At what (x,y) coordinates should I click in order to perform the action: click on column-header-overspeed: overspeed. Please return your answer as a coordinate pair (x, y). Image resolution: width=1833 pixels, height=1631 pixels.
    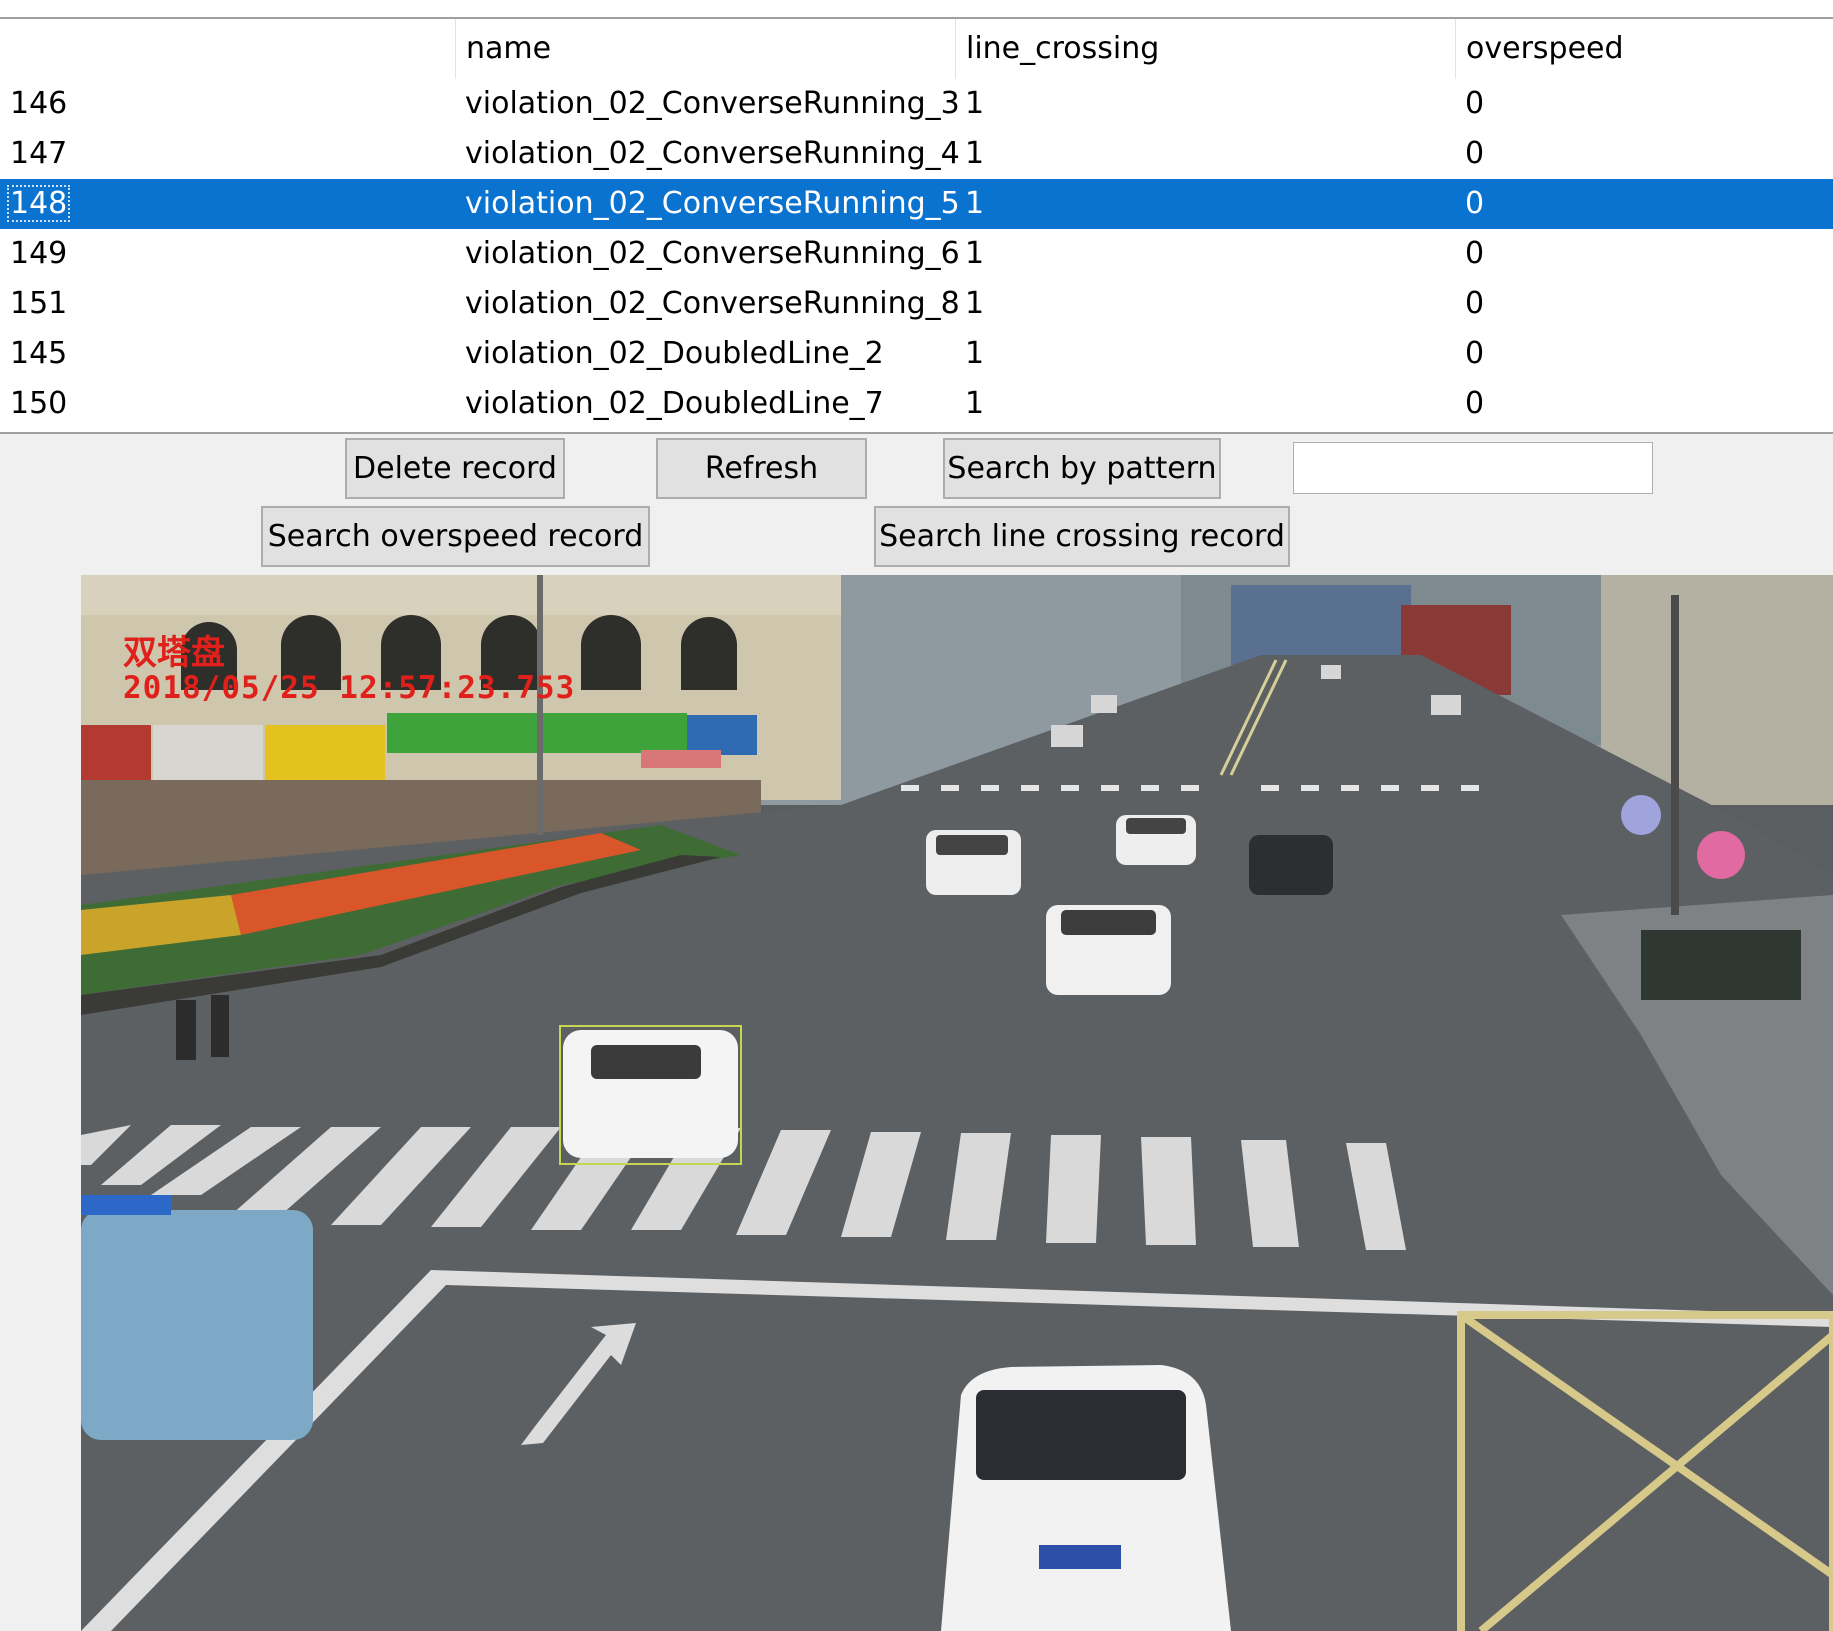
    Looking at the image, I should click on (1644, 49).